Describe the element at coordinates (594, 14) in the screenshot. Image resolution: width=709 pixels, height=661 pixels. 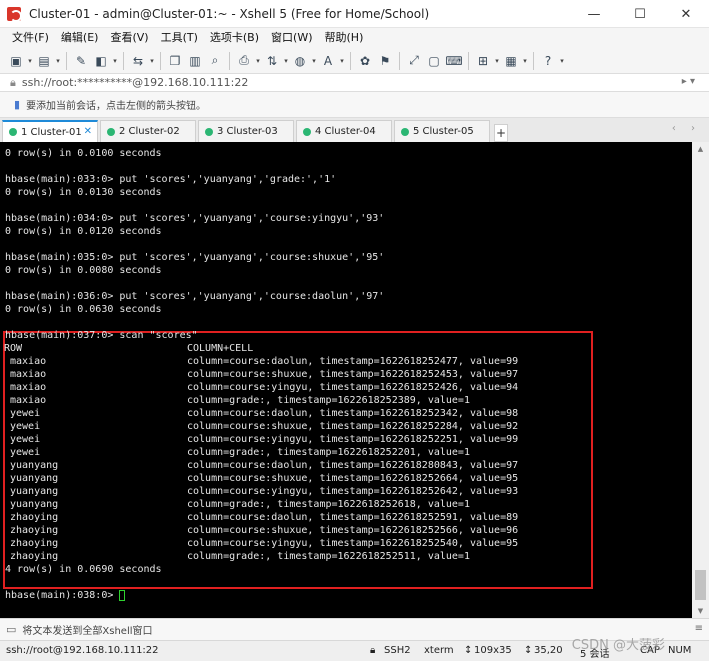
I see `minimize-button: —` at that location.